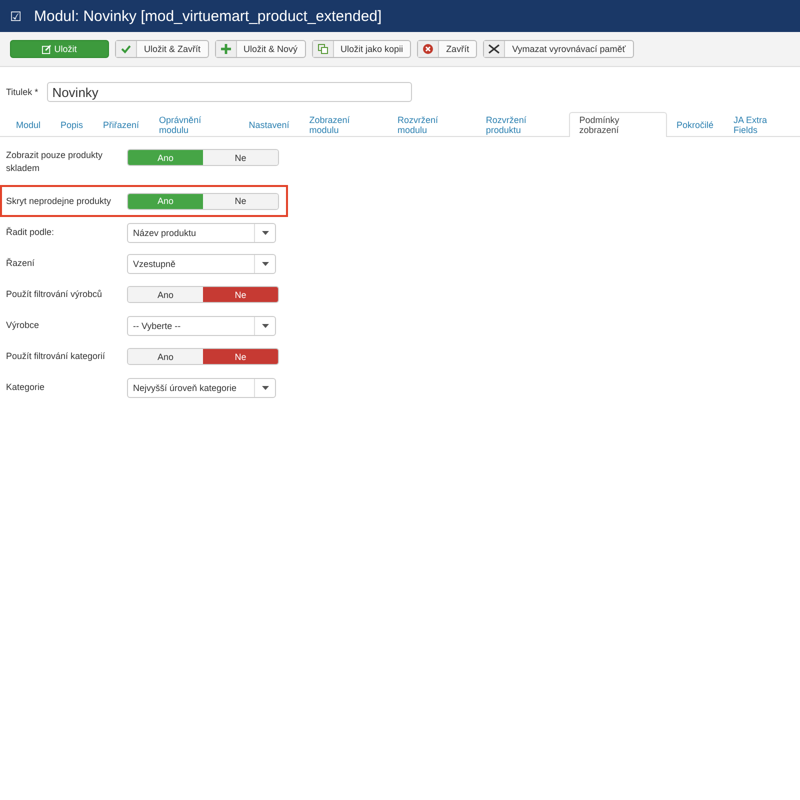 Image resolution: width=800 pixels, height=800 pixels. I want to click on field-label: Použít filtrování výrobců, so click(55, 294).